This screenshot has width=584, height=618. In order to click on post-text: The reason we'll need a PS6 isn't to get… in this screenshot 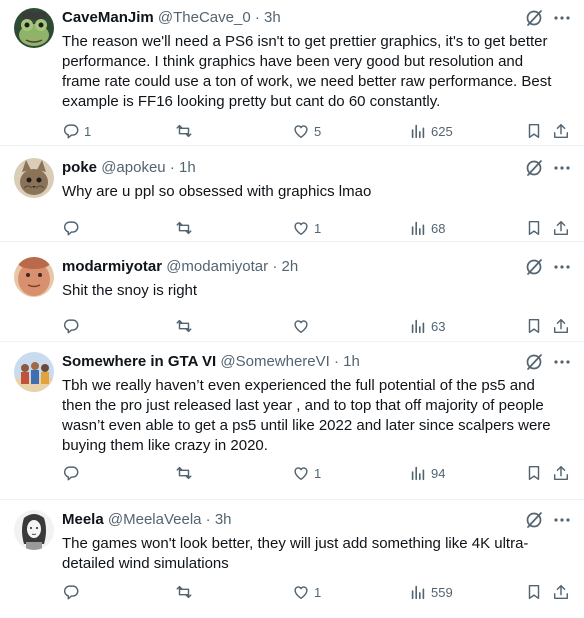, I will do `click(307, 71)`.